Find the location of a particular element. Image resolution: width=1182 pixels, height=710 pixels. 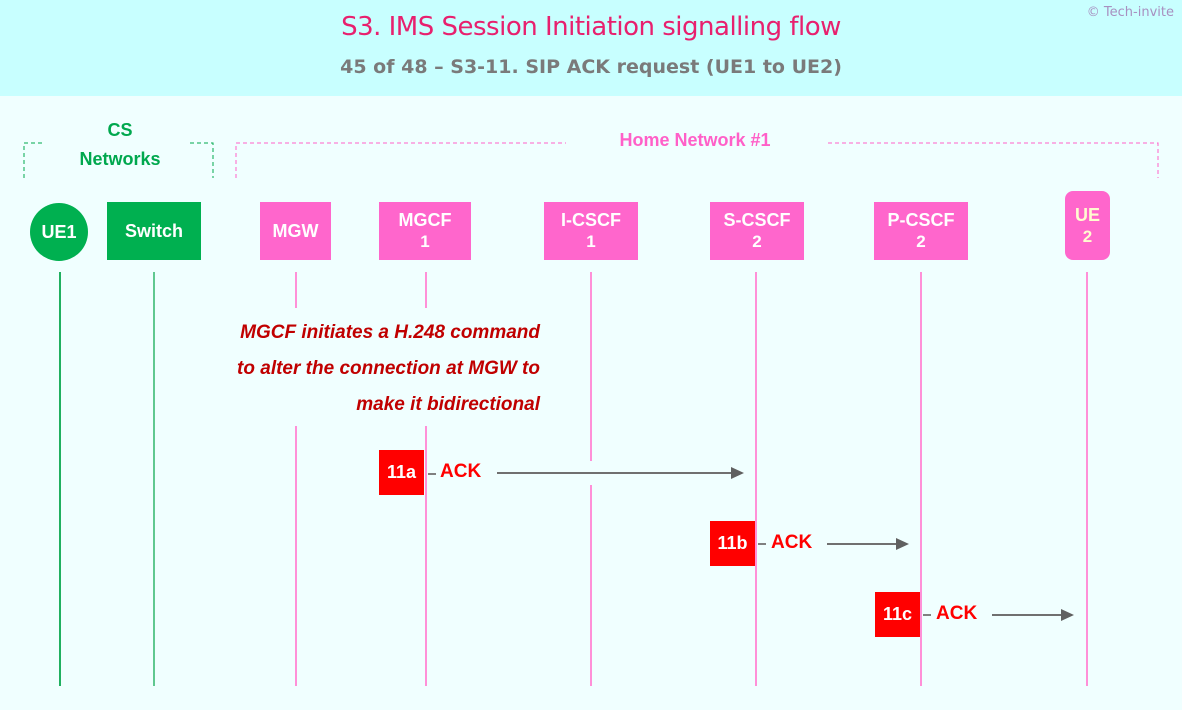

lifeline-icscf1-lower is located at coordinates (591, 585).